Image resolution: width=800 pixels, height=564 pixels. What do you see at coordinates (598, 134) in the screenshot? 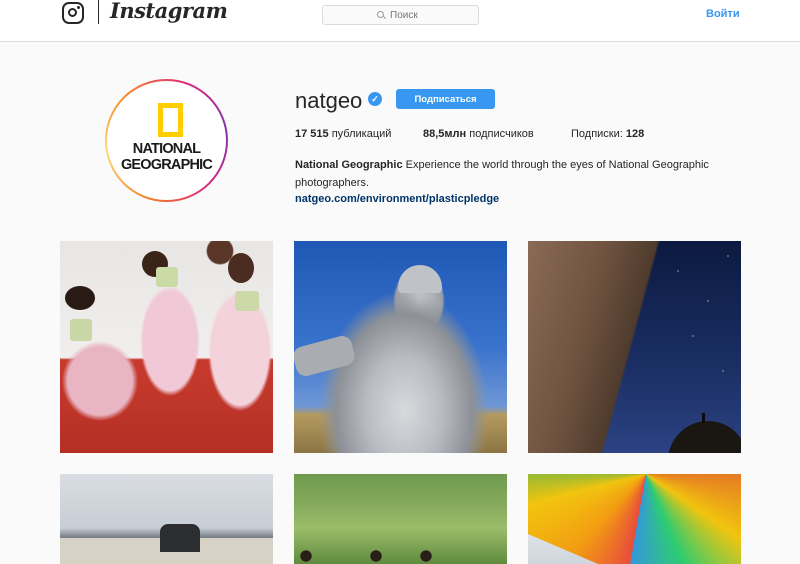
I see `following-label: Подписки:` at bounding box center [598, 134].